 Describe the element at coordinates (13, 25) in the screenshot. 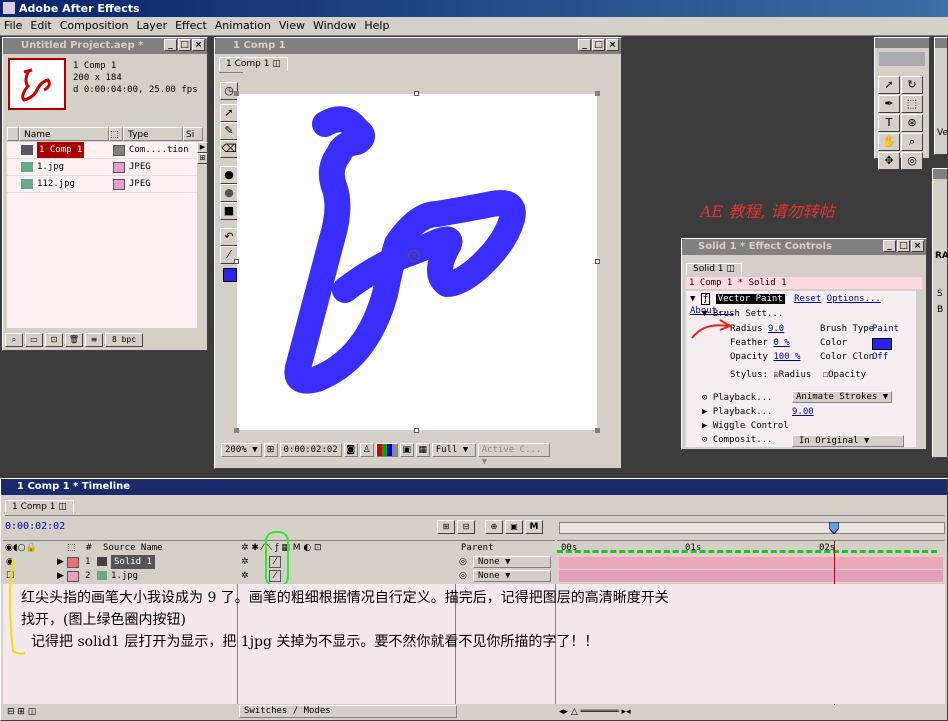

I see `menu-file: File` at that location.